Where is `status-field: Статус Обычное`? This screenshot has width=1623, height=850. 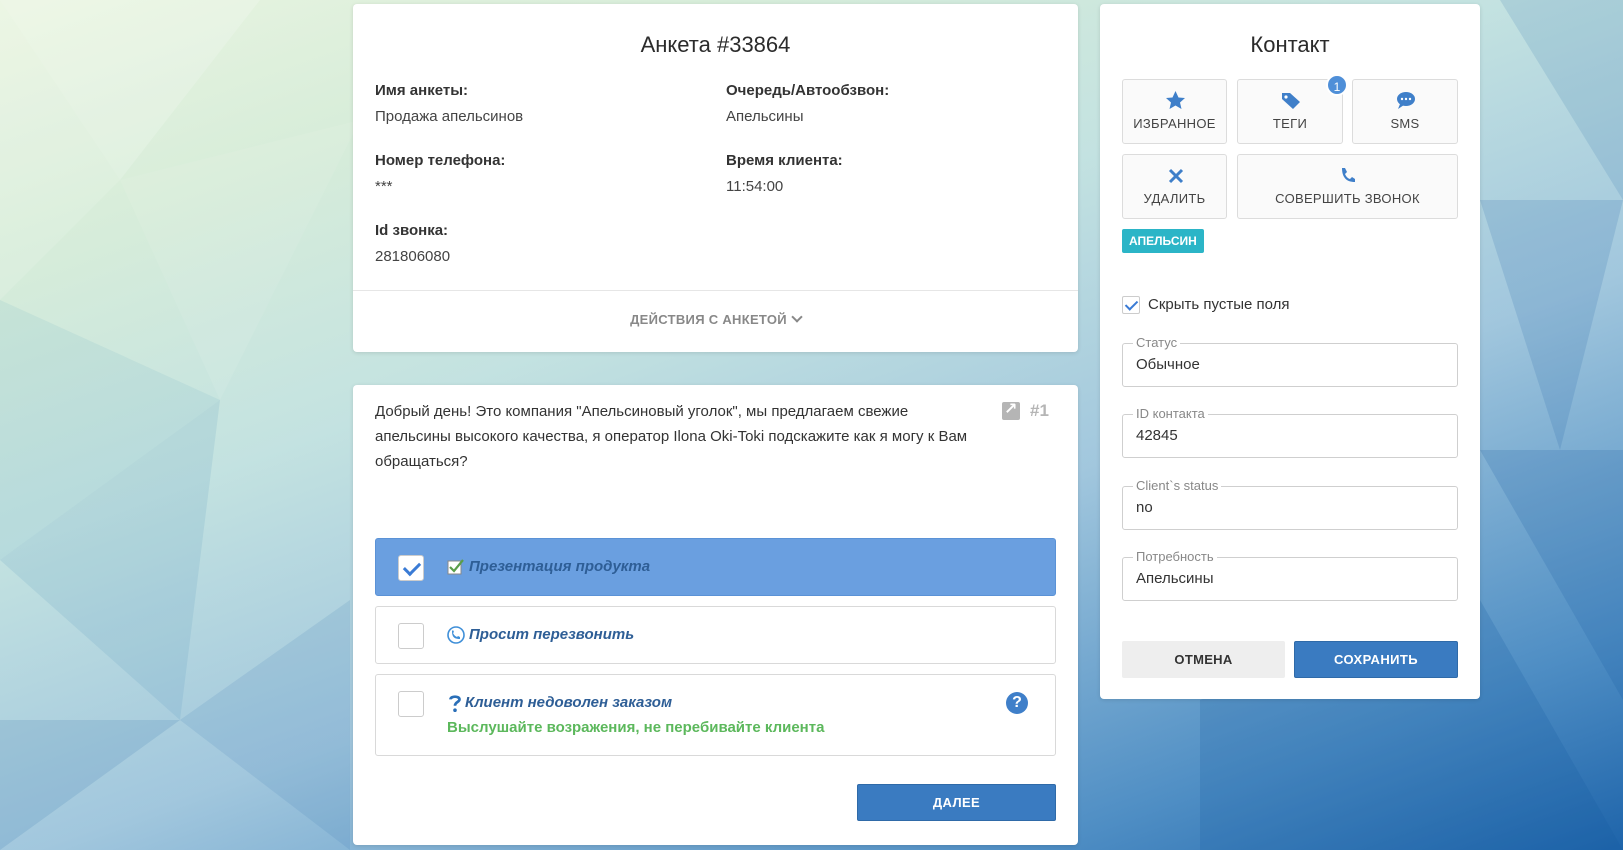
status-field: Статус Обычное is located at coordinates (1290, 361).